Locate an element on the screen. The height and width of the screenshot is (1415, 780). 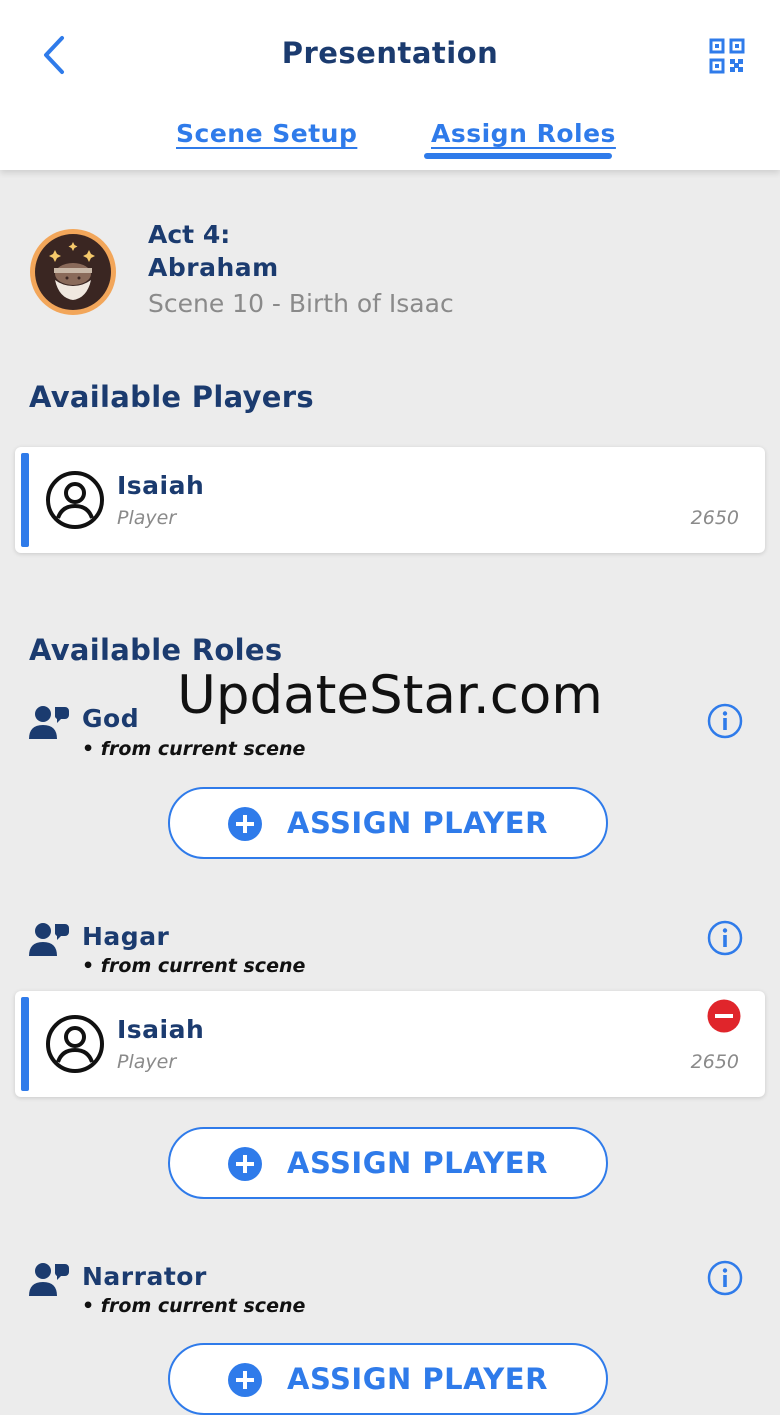
role-name: Hagar is located at coordinates (126, 936).